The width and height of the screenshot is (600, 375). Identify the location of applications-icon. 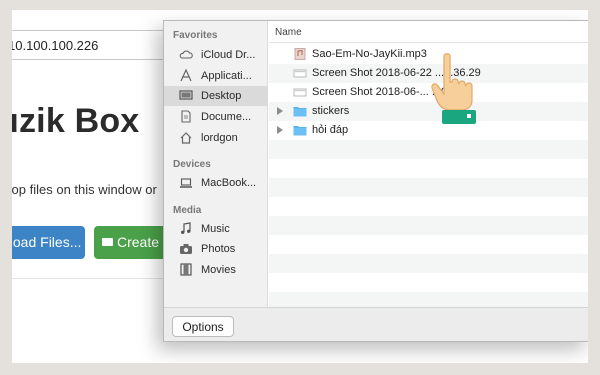
(186, 75).